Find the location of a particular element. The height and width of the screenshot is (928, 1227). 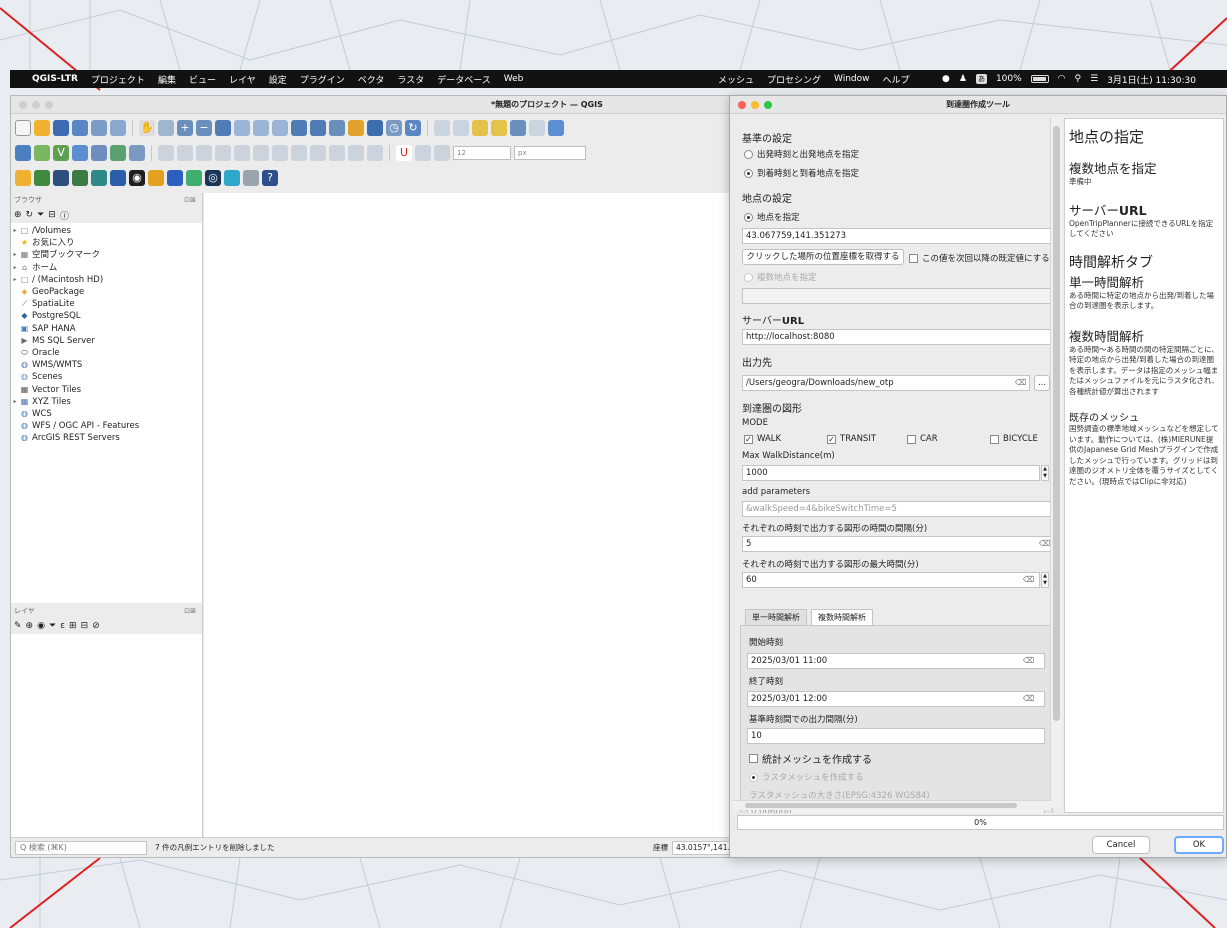

browser-item: ⬭ Oracle is located at coordinates (106, 353).